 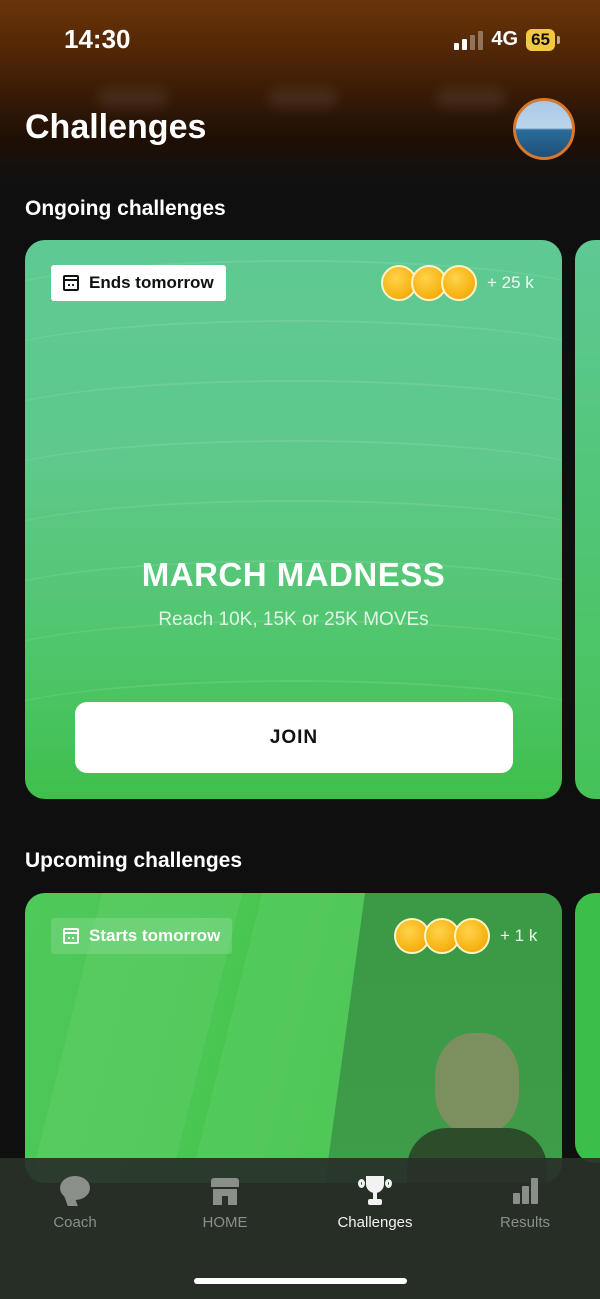 I want to click on tab-results: Results, so click(x=525, y=1203).